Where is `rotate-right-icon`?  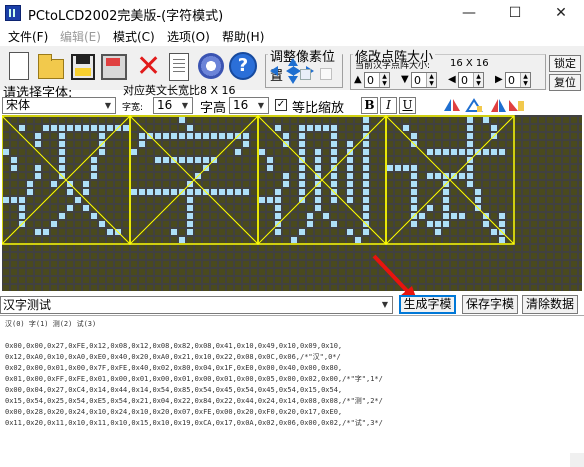
rotate-right-icon is located at coordinates (516, 105).